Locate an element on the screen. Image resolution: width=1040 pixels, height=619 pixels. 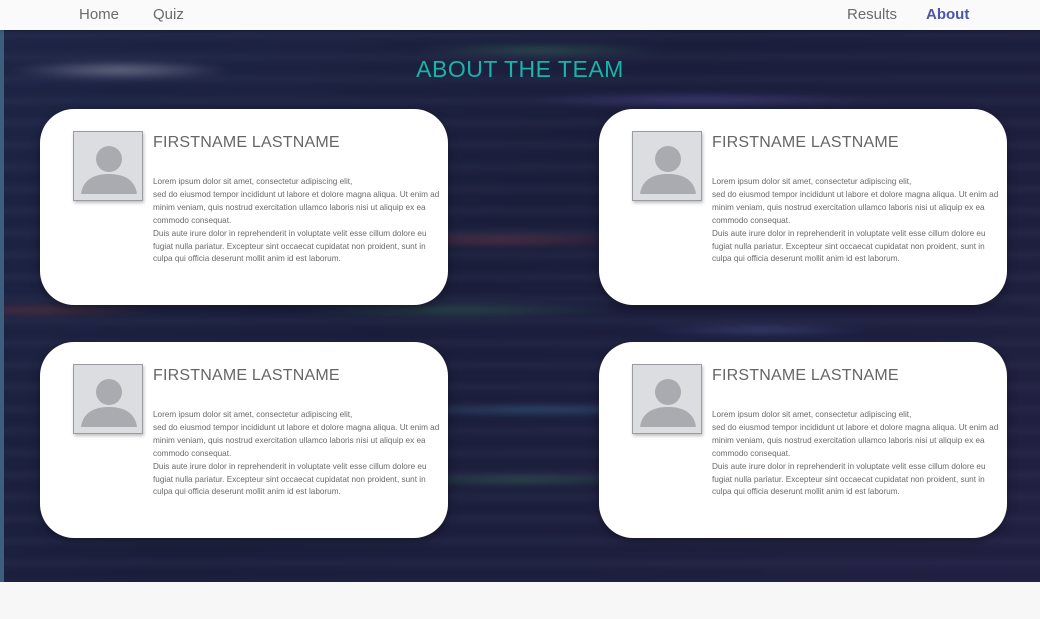
page-title: ABOUT THE TEAM is located at coordinates (520, 69).